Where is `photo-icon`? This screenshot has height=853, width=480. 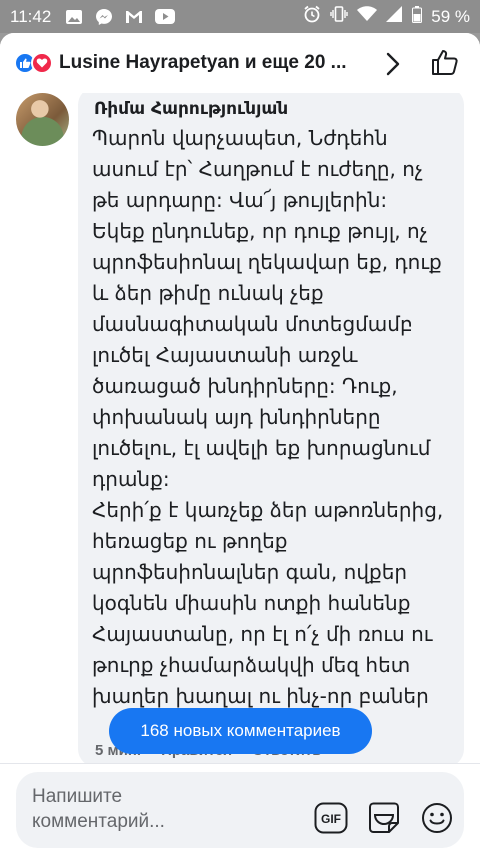 photo-icon is located at coordinates (74, 17).